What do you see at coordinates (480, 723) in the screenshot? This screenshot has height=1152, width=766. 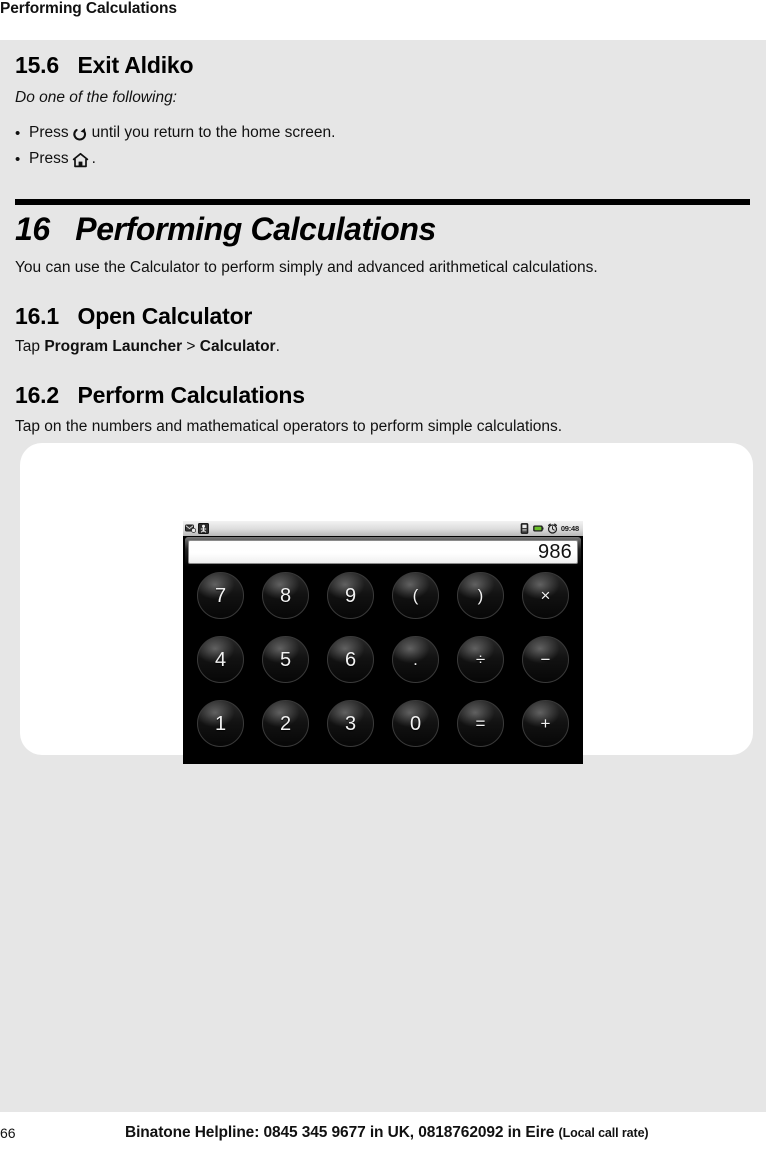 I see `key-equals: =` at bounding box center [480, 723].